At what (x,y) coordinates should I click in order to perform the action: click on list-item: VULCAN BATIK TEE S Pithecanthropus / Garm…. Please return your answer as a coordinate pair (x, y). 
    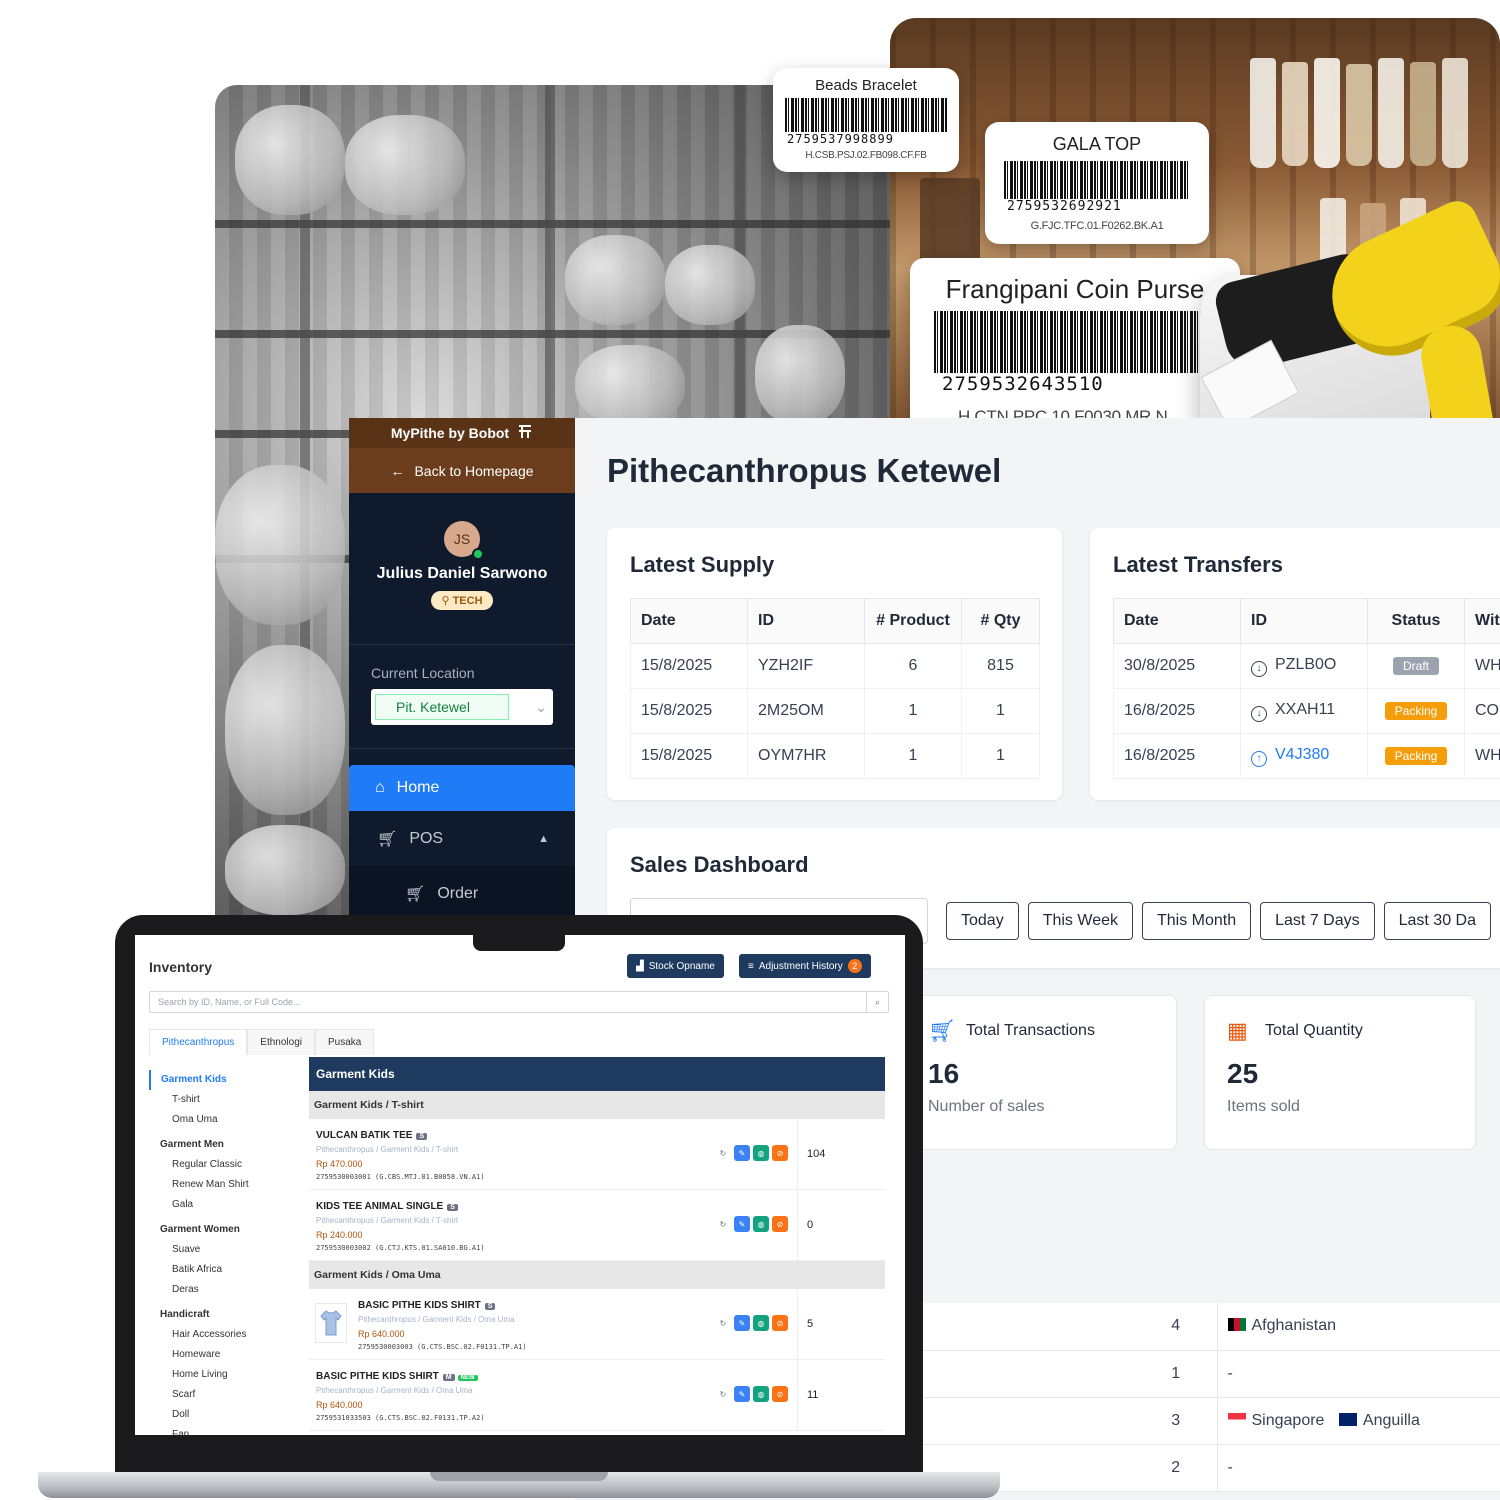
    Looking at the image, I should click on (597, 1154).